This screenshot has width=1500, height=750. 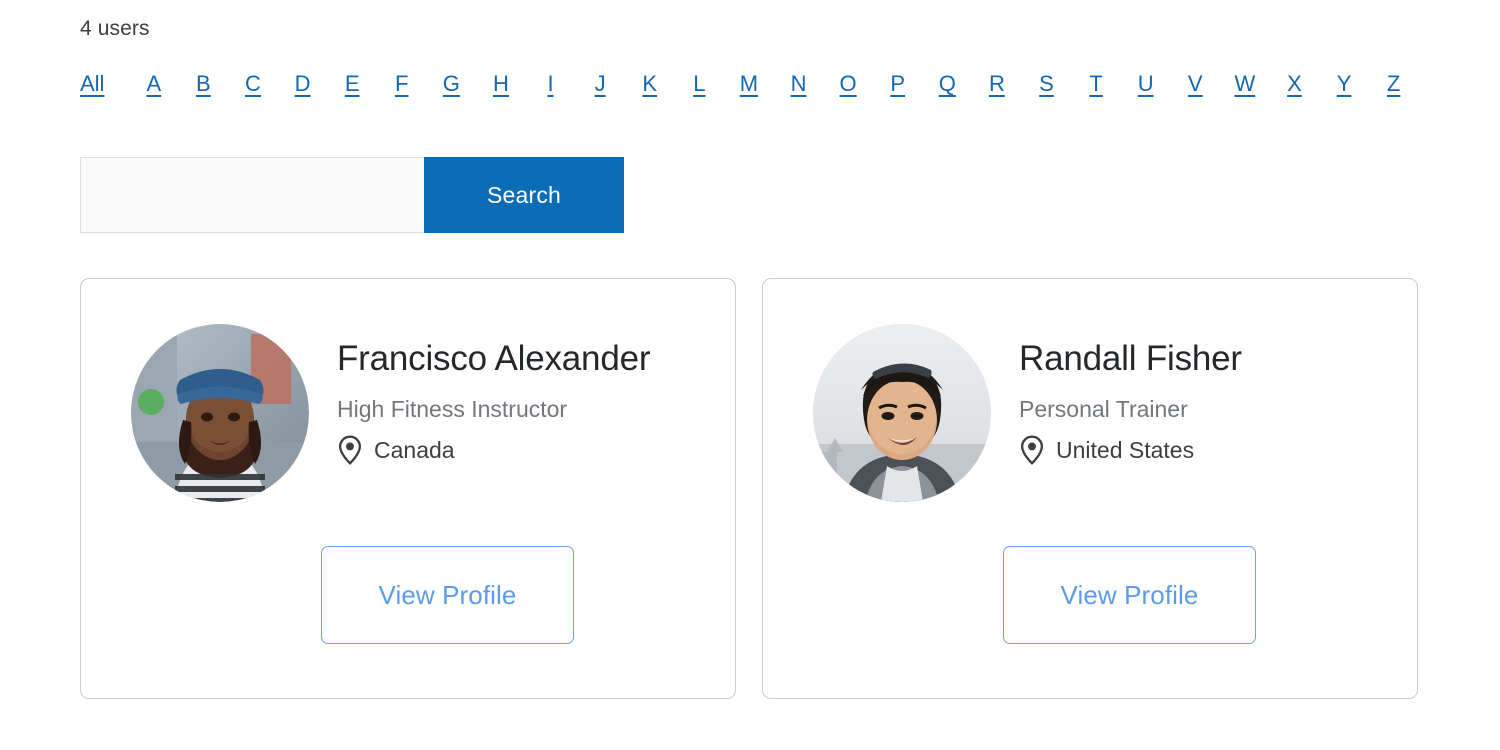 What do you see at coordinates (524, 195) in the screenshot?
I see `search-button: Search` at bounding box center [524, 195].